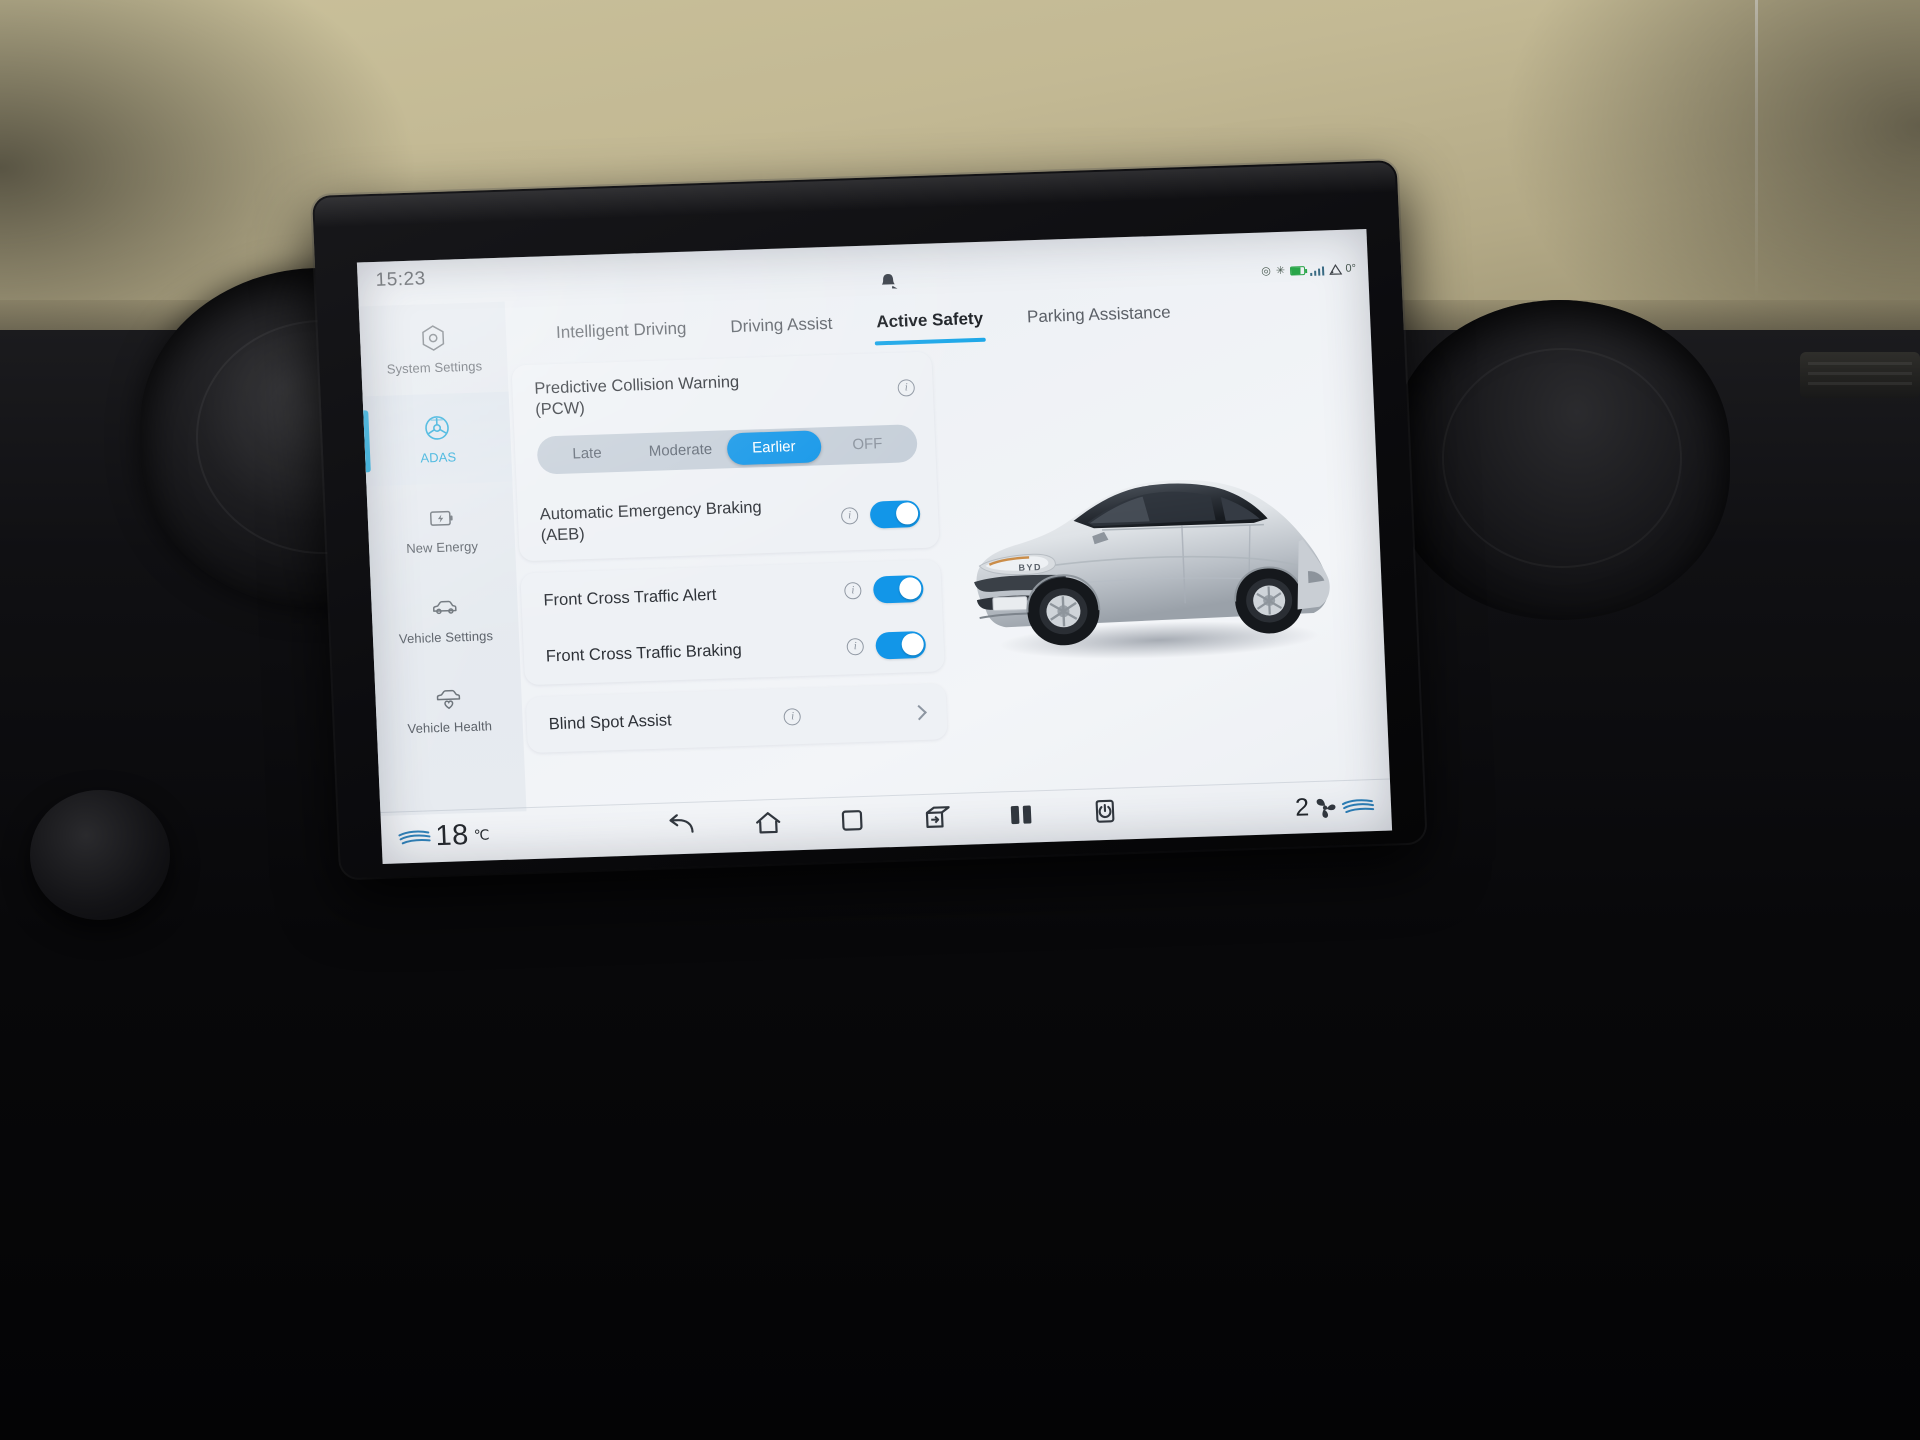 This screenshot has width=1920, height=1440. Describe the element at coordinates (919, 712) in the screenshot. I see `chevron-right-icon` at that location.